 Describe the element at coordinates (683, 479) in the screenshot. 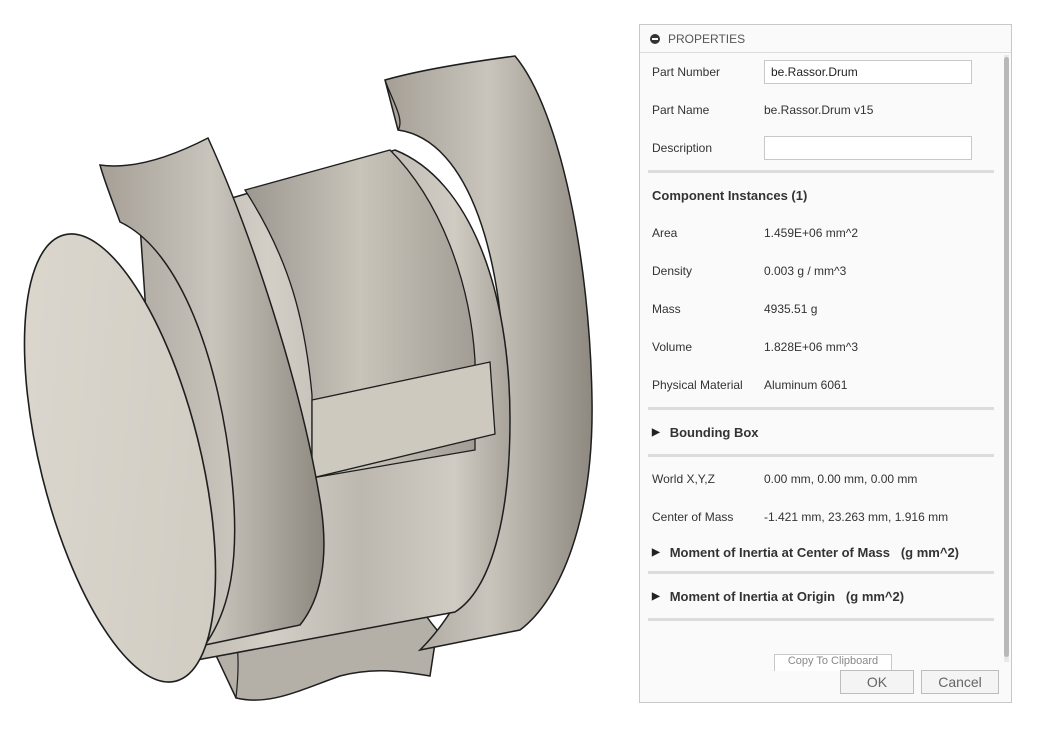

I see `world-xyz-label: World X,Y,Z` at that location.